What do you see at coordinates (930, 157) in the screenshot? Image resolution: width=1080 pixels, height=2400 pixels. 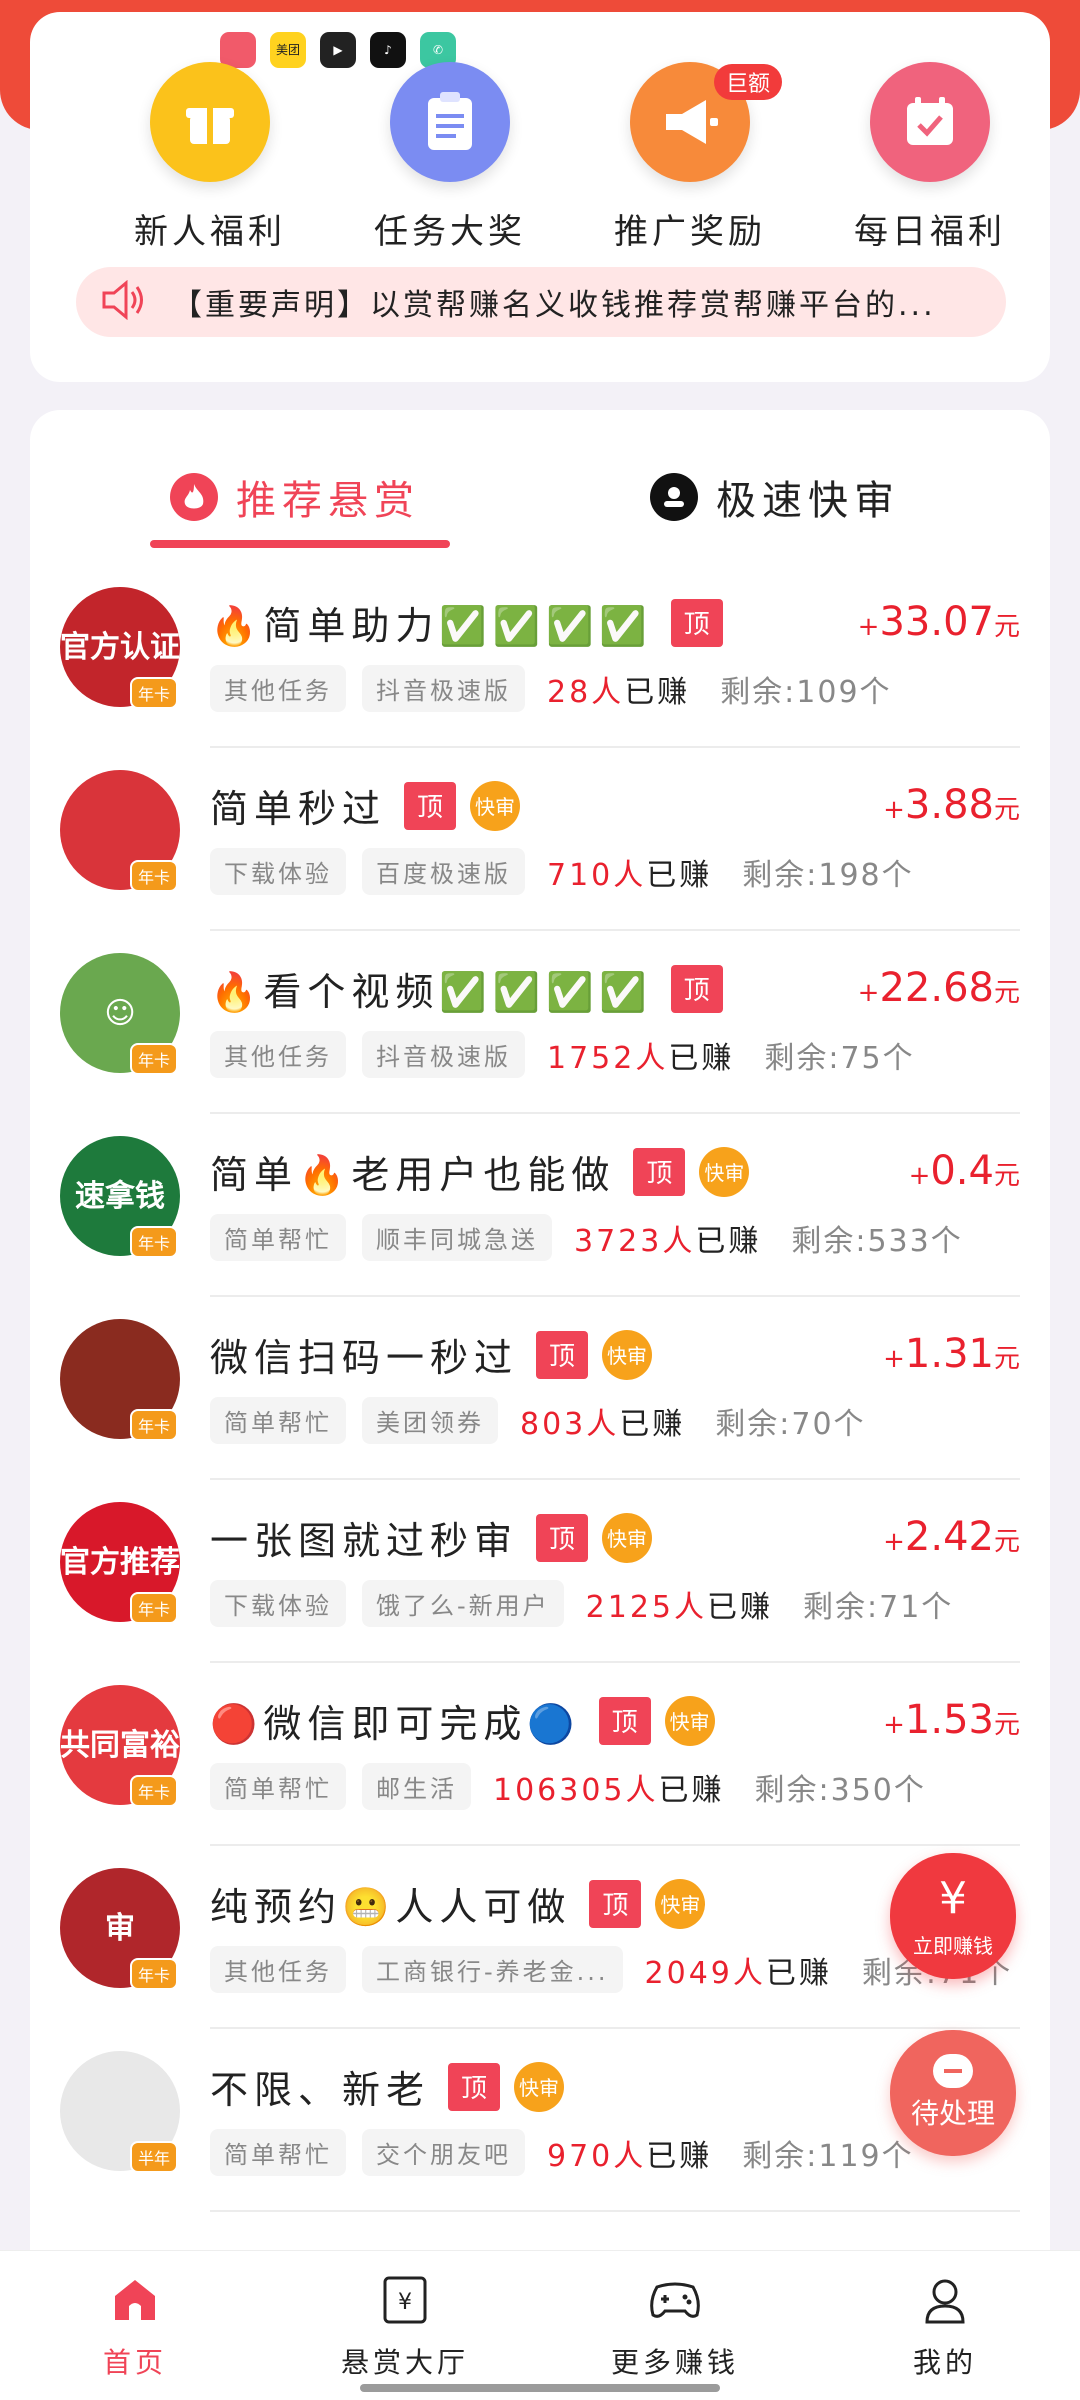 I see `feature-daily: 每日福利` at bounding box center [930, 157].